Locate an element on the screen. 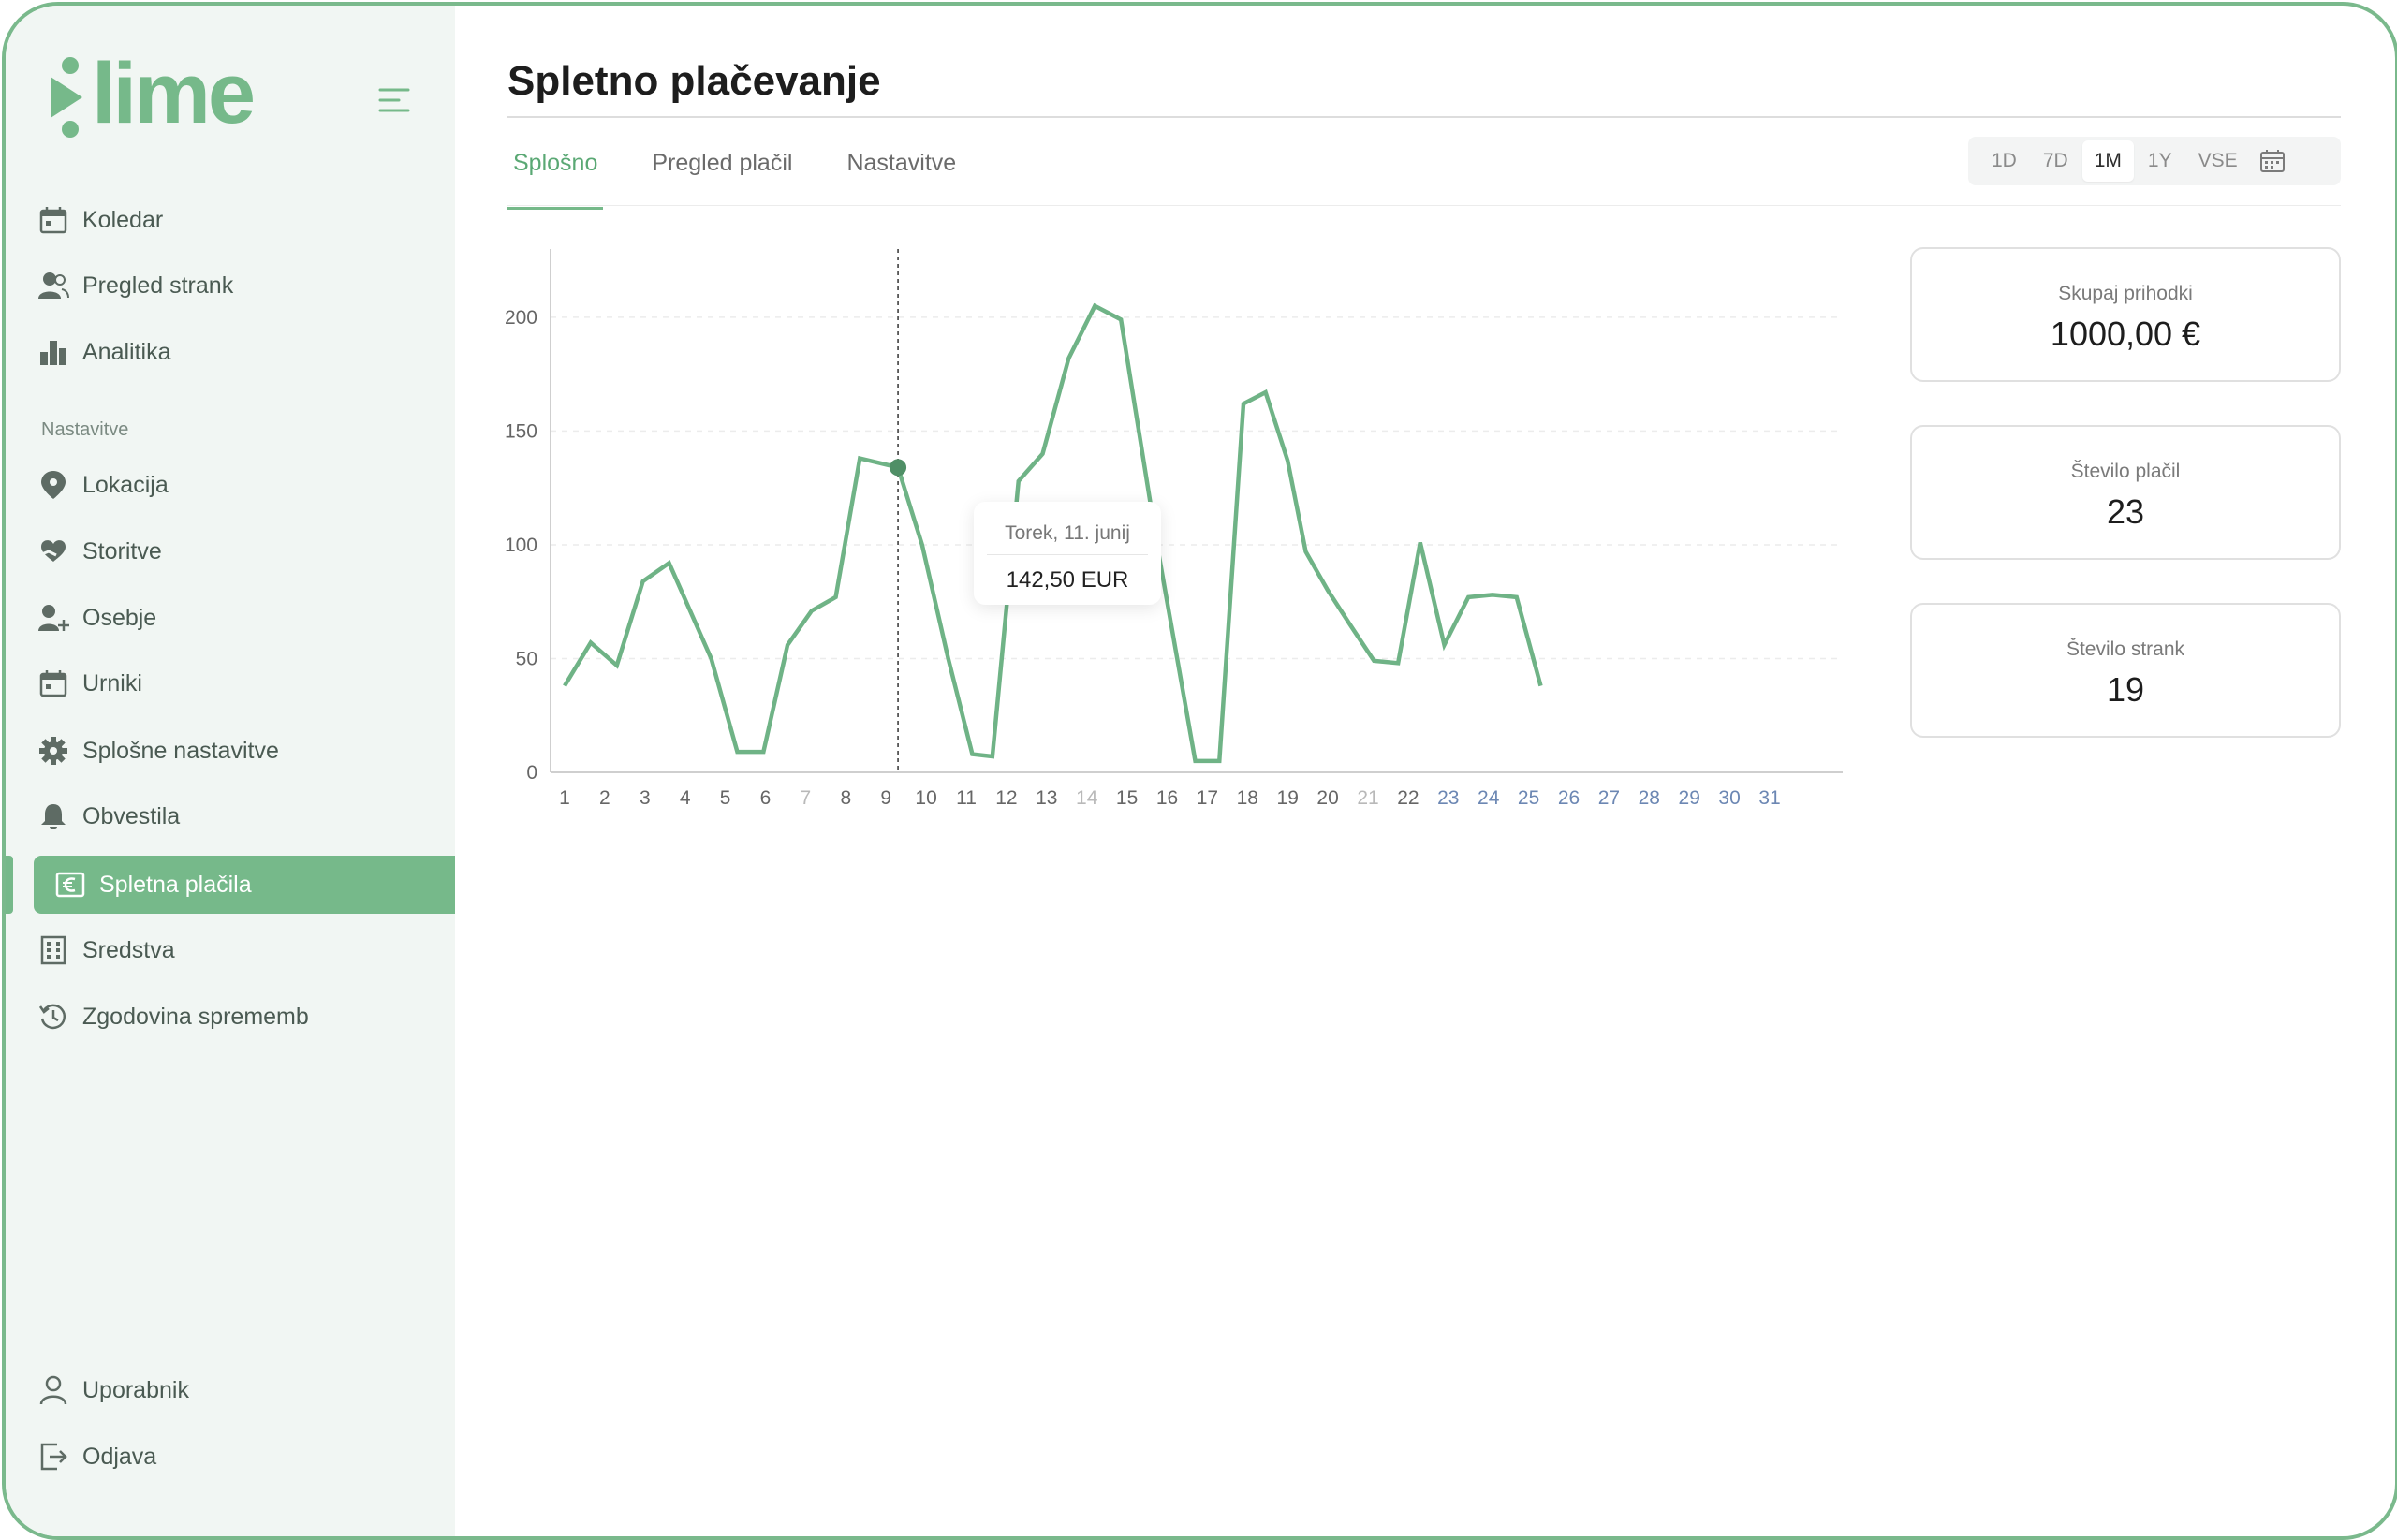 The image size is (2397, 1540). location-pin-icon is located at coordinates (53, 485).